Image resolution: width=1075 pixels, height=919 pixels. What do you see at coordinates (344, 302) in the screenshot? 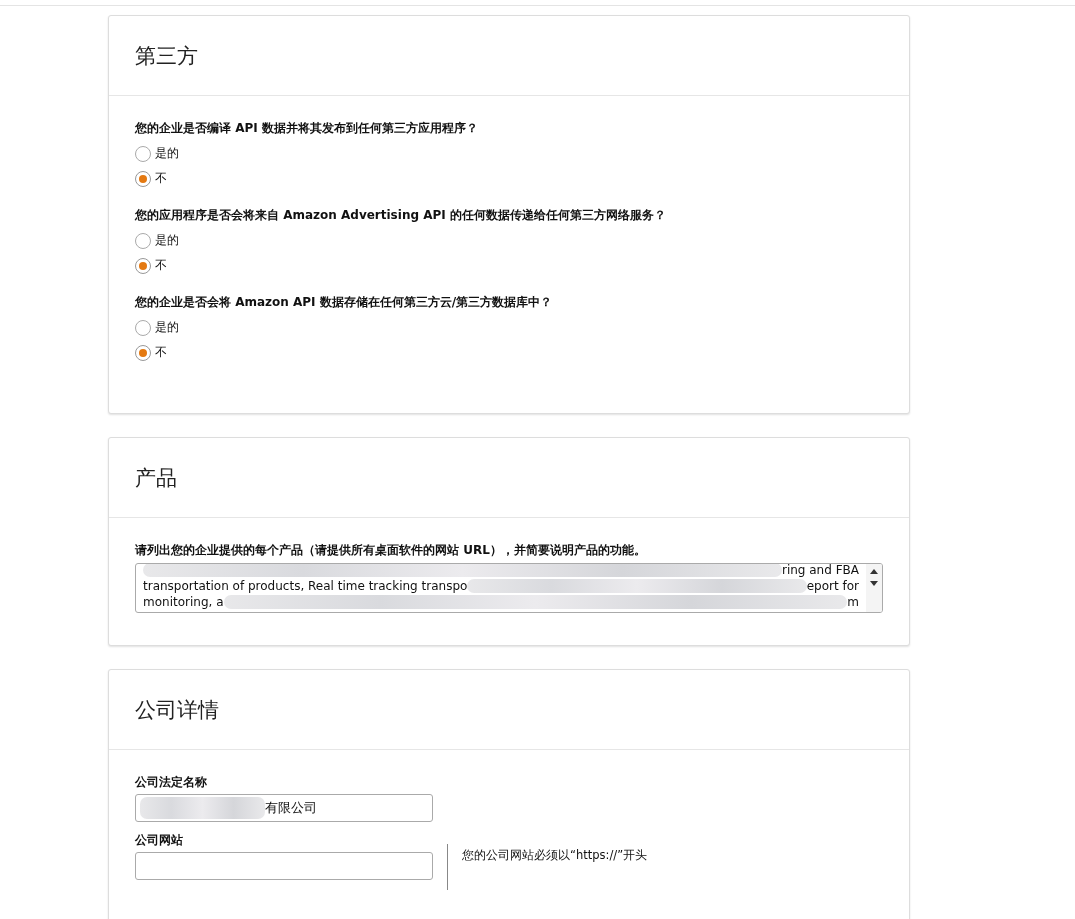
I see `question-label: 您的企业是否会将 Amazon API 数据存储在任何第三方云/第三方数据库中？` at bounding box center [344, 302].